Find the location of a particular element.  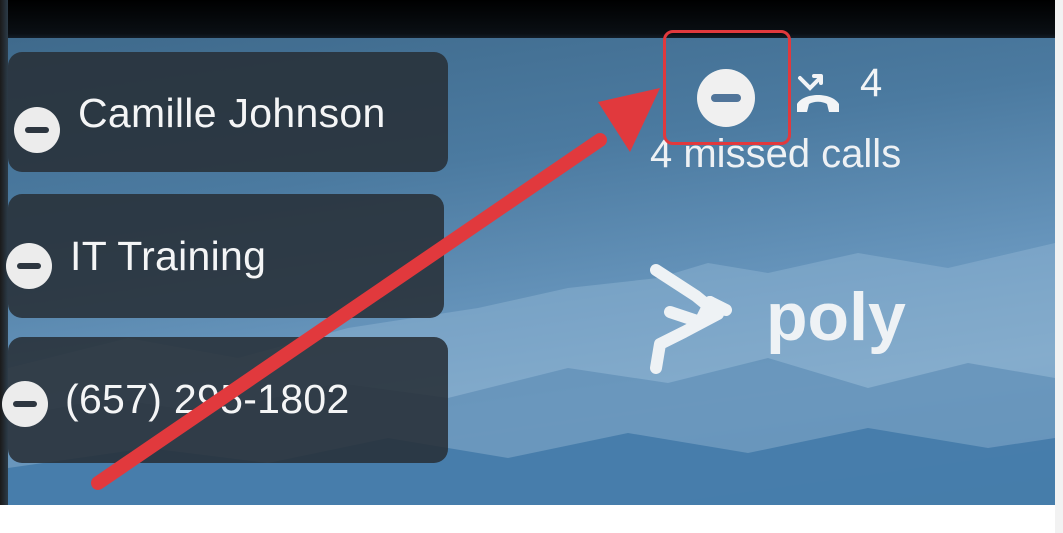

screen-bottom-edge is located at coordinates (531, 519).